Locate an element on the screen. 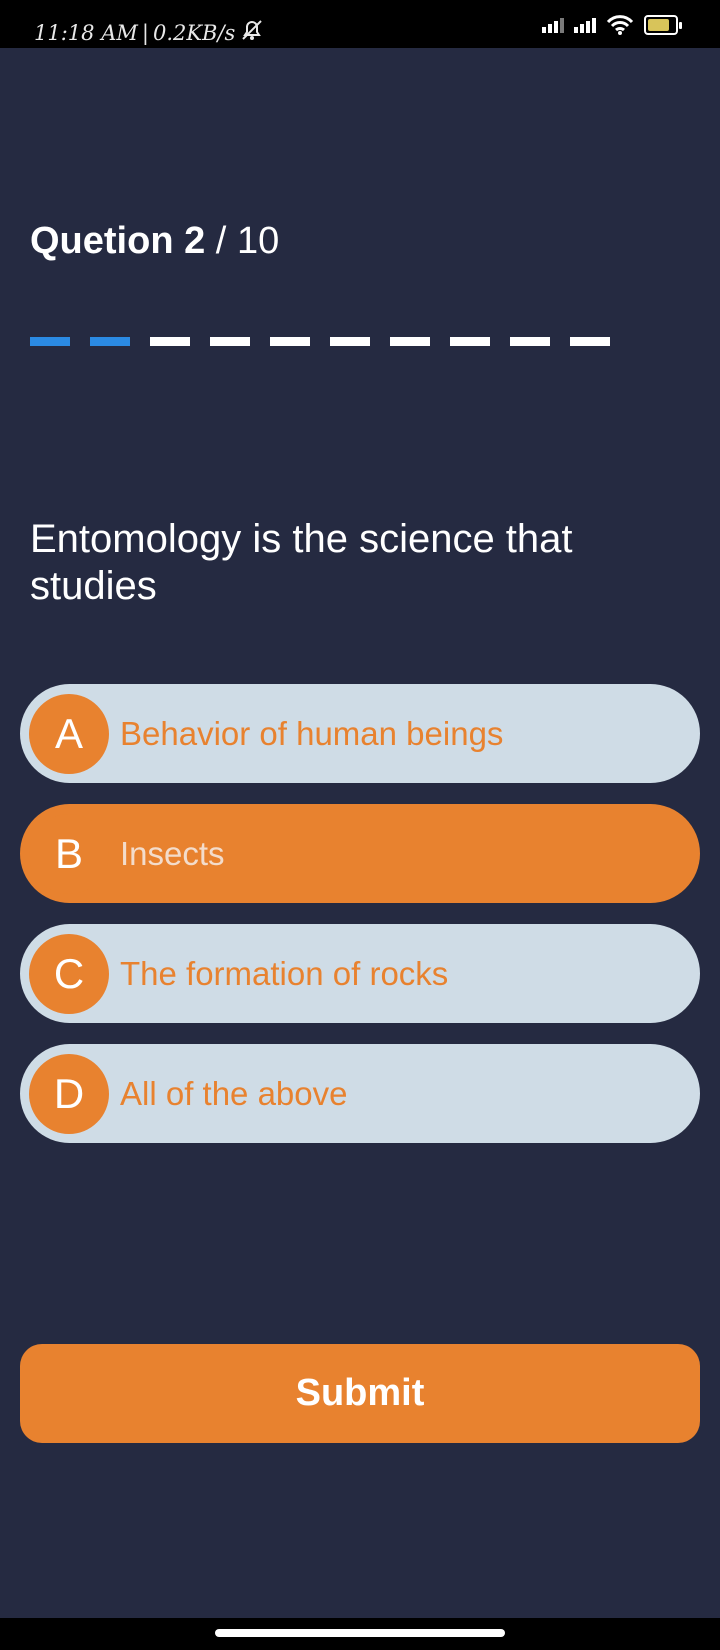  option-label: Insects is located at coordinates (172, 853).